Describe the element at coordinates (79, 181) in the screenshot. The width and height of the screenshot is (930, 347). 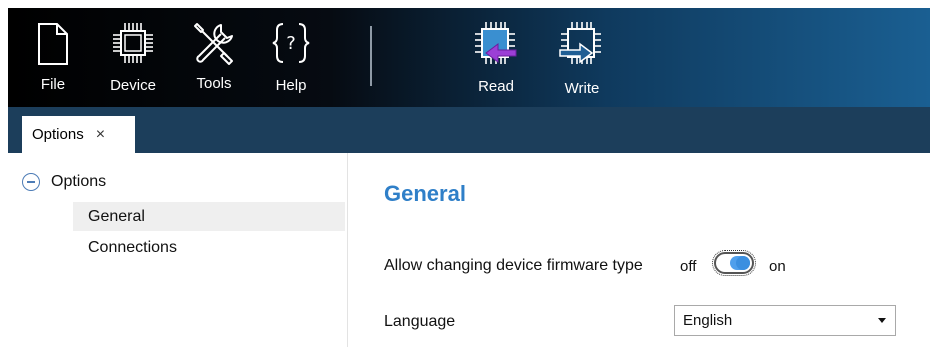
I see `tree-root-label: Options` at that location.